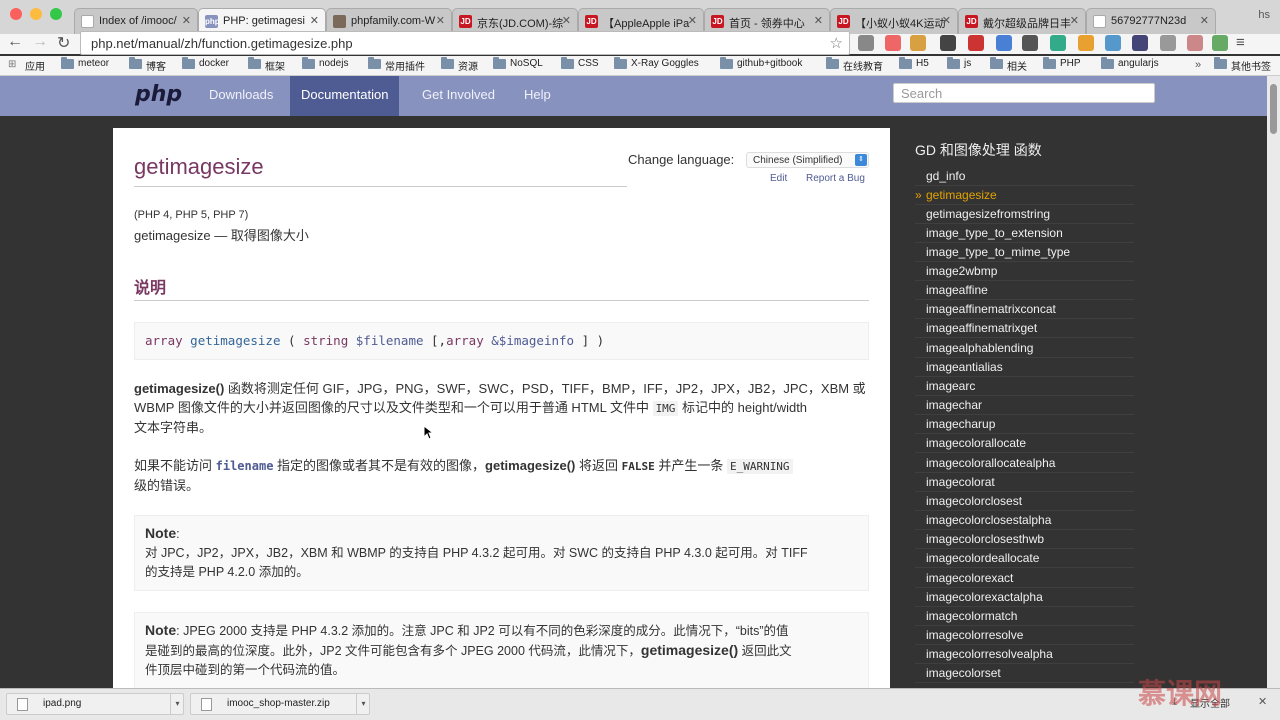 Image resolution: width=1280 pixels, height=720 pixels. Describe the element at coordinates (894, 21) in the screenshot. I see `browser-tab: JD 【小蚁小蚁4K运动 ✕` at that location.